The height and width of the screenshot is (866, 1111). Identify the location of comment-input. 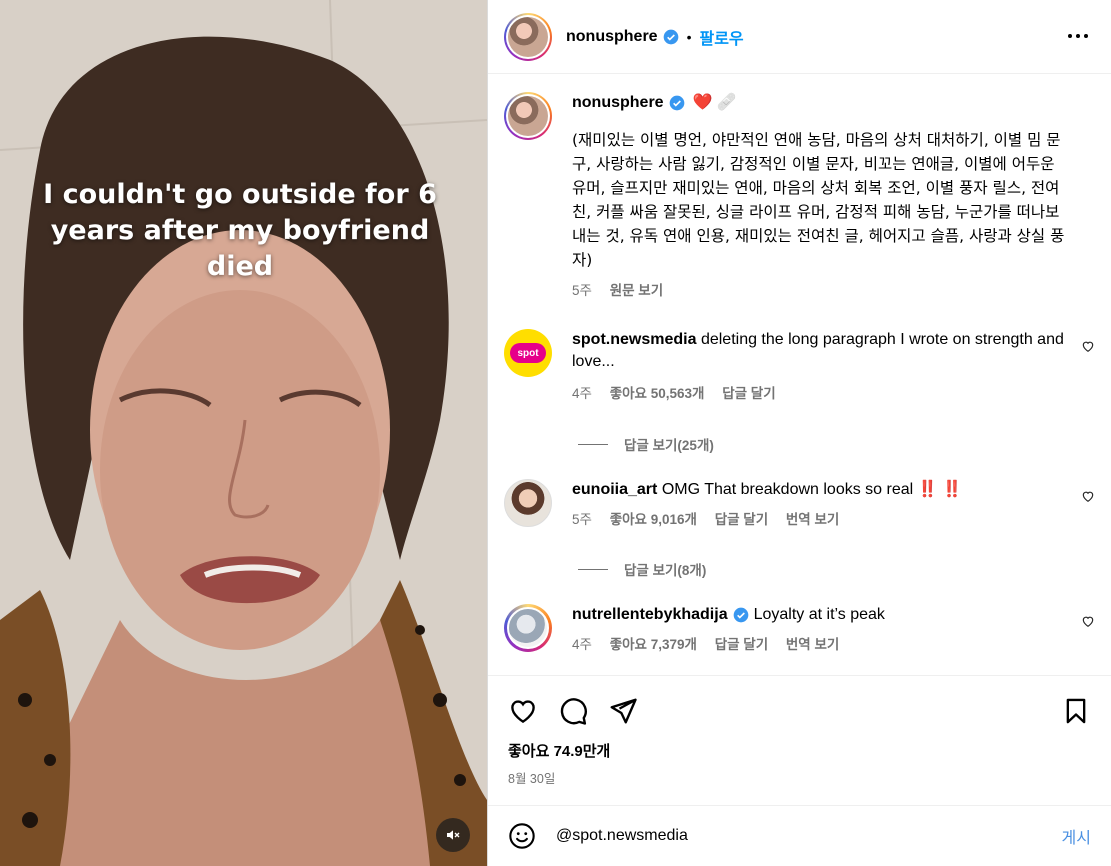
(791, 836).